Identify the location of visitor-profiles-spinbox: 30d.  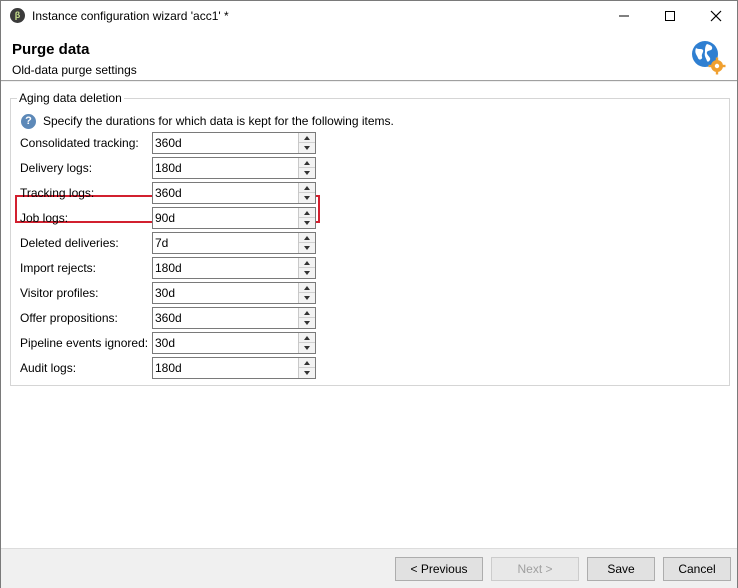
(234, 293).